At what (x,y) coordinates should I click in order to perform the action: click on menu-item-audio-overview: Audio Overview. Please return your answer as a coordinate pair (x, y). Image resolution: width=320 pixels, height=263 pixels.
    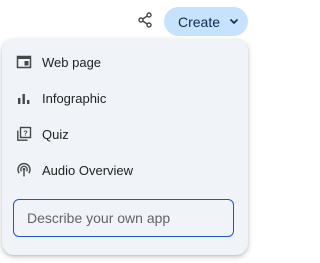
    Looking at the image, I should click on (125, 170).